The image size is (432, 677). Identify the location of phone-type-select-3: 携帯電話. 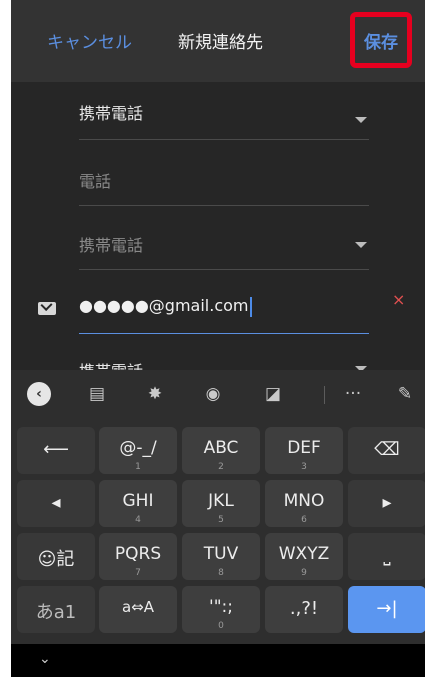
(224, 362).